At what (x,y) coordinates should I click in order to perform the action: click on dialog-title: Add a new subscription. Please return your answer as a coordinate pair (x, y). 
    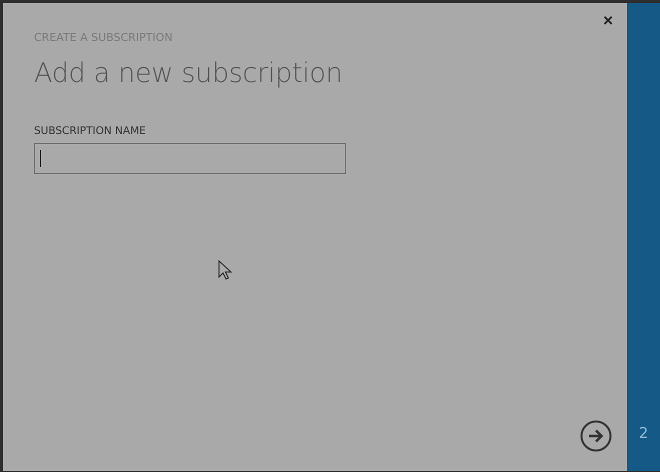
    Looking at the image, I should click on (189, 73).